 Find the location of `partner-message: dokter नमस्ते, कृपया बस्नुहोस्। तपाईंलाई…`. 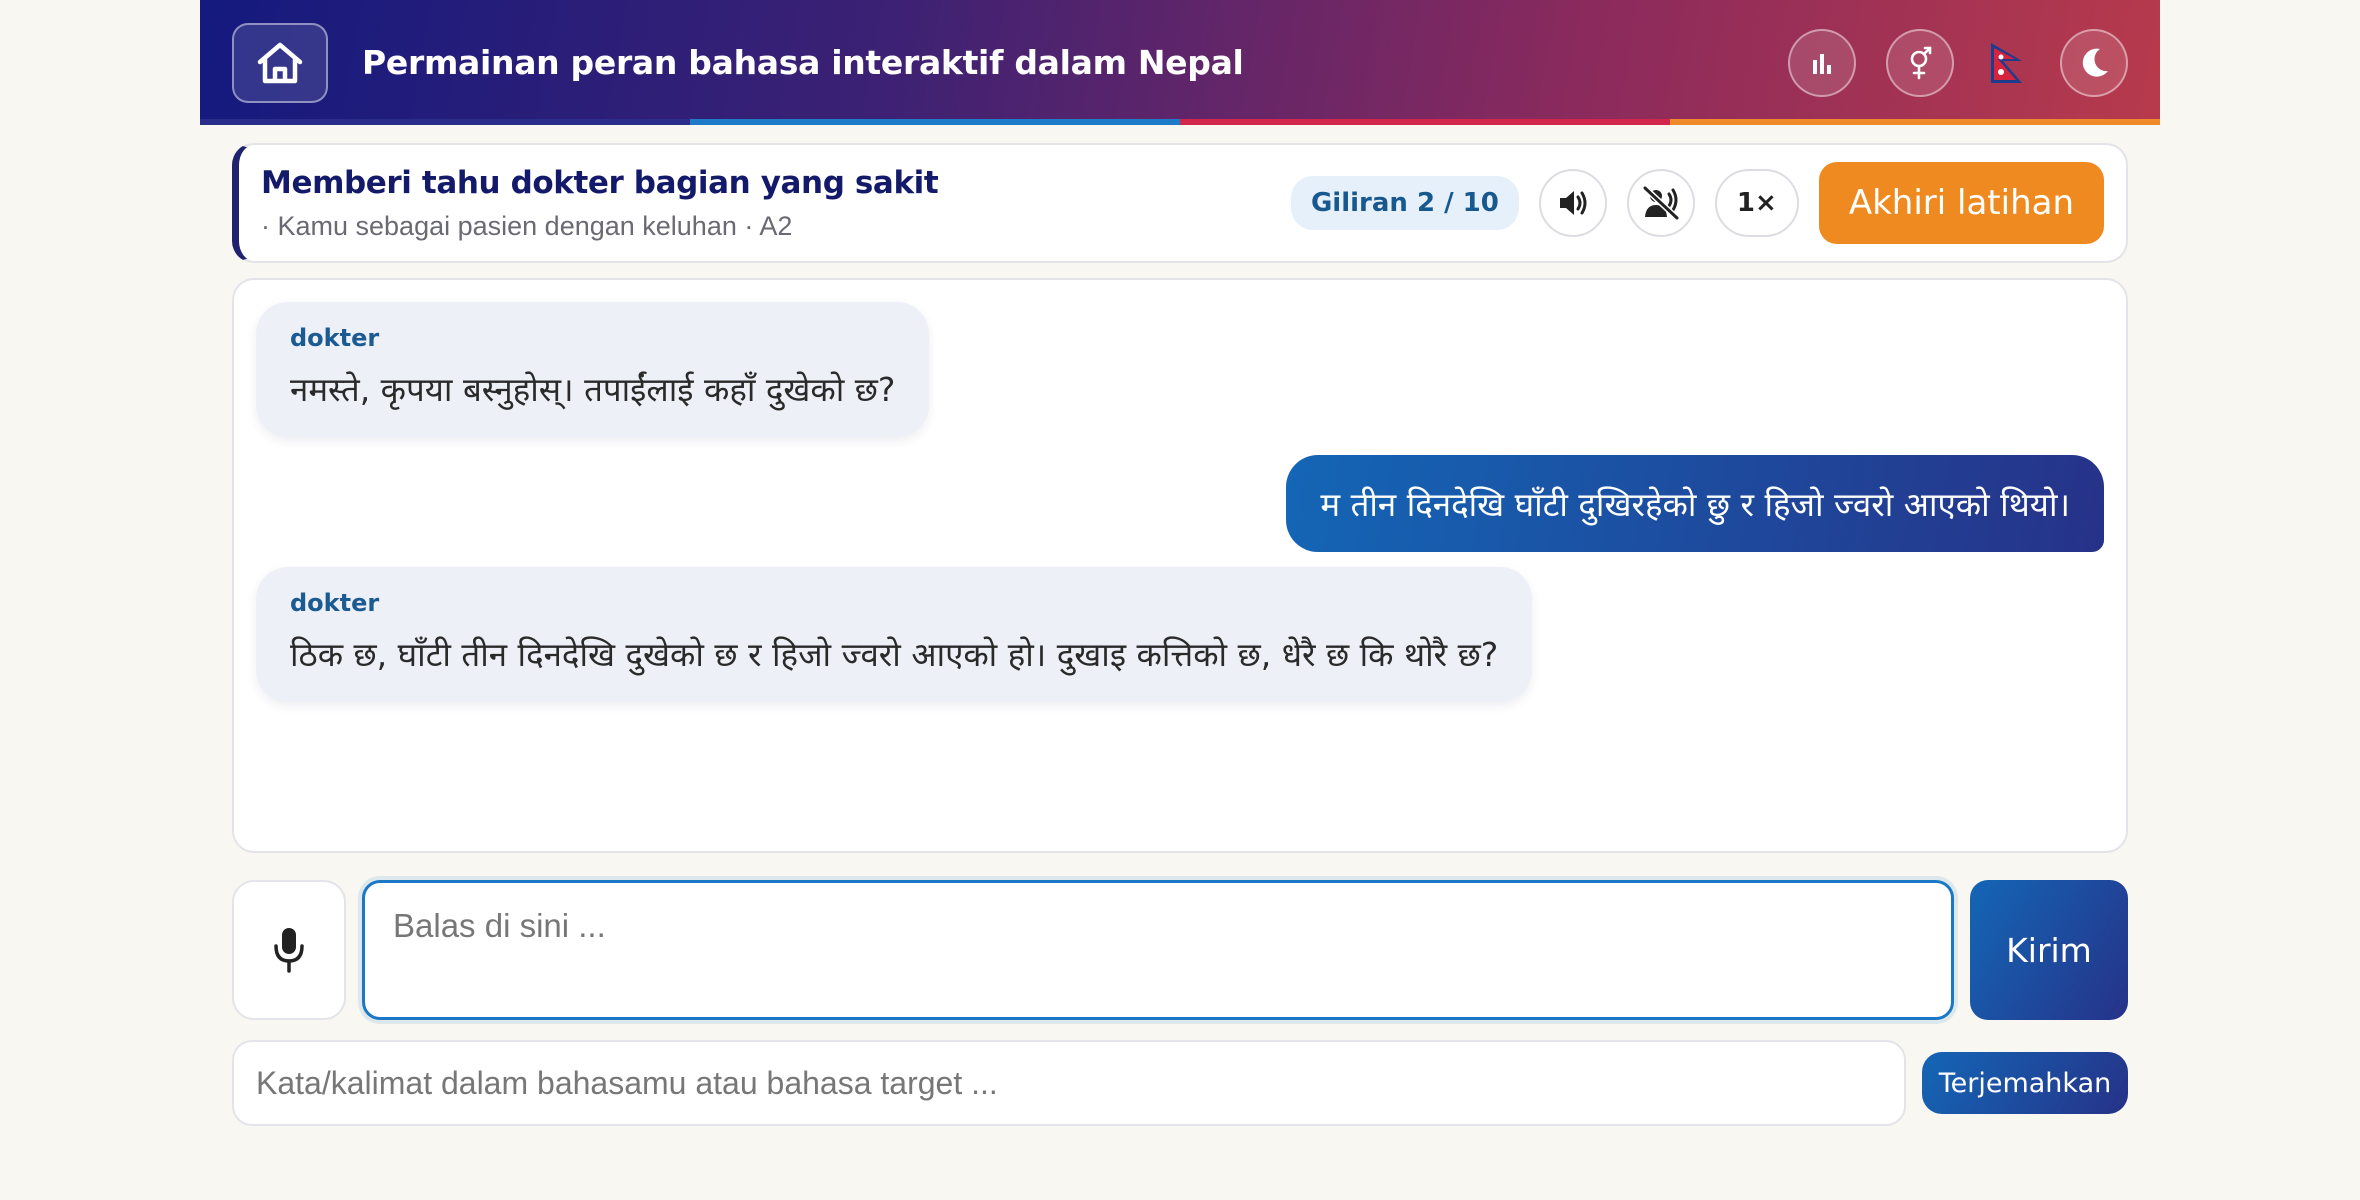

partner-message: dokter नमस्ते, कृपया बस्नुहोस्। तपाईंलाई… is located at coordinates (593, 369).